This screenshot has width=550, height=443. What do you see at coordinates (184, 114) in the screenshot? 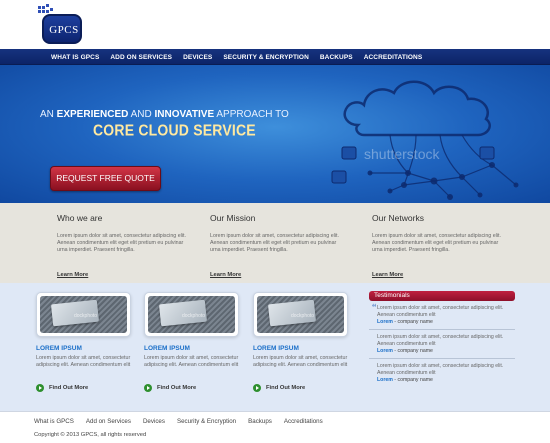
I see `hero-tagline-emphasis: INNOVATIVE` at bounding box center [184, 114].